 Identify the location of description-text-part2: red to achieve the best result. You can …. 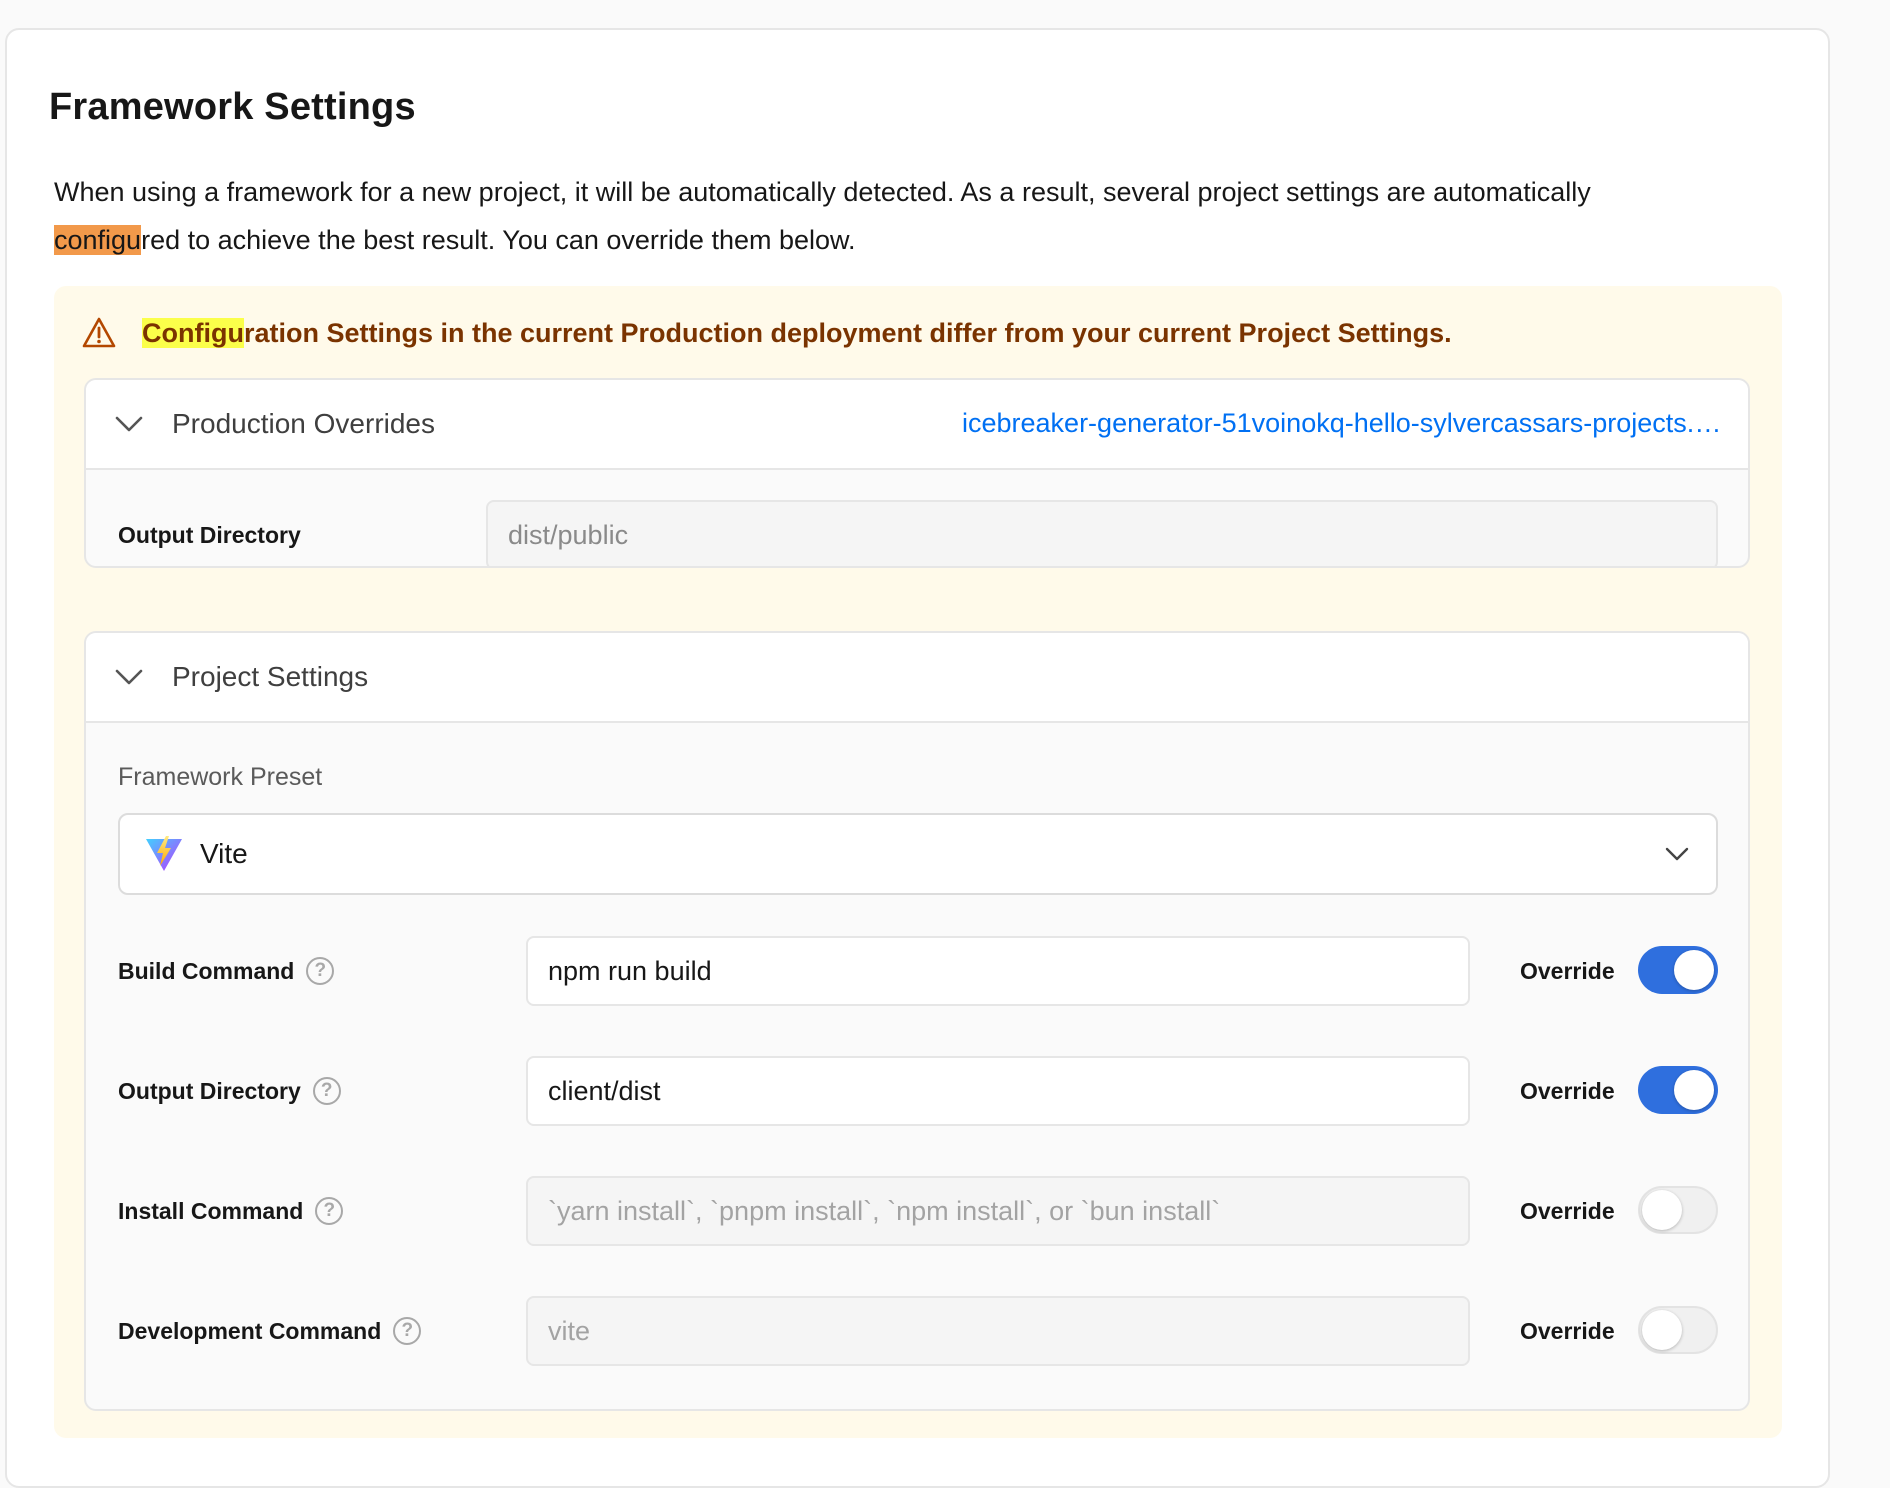
(498, 240).